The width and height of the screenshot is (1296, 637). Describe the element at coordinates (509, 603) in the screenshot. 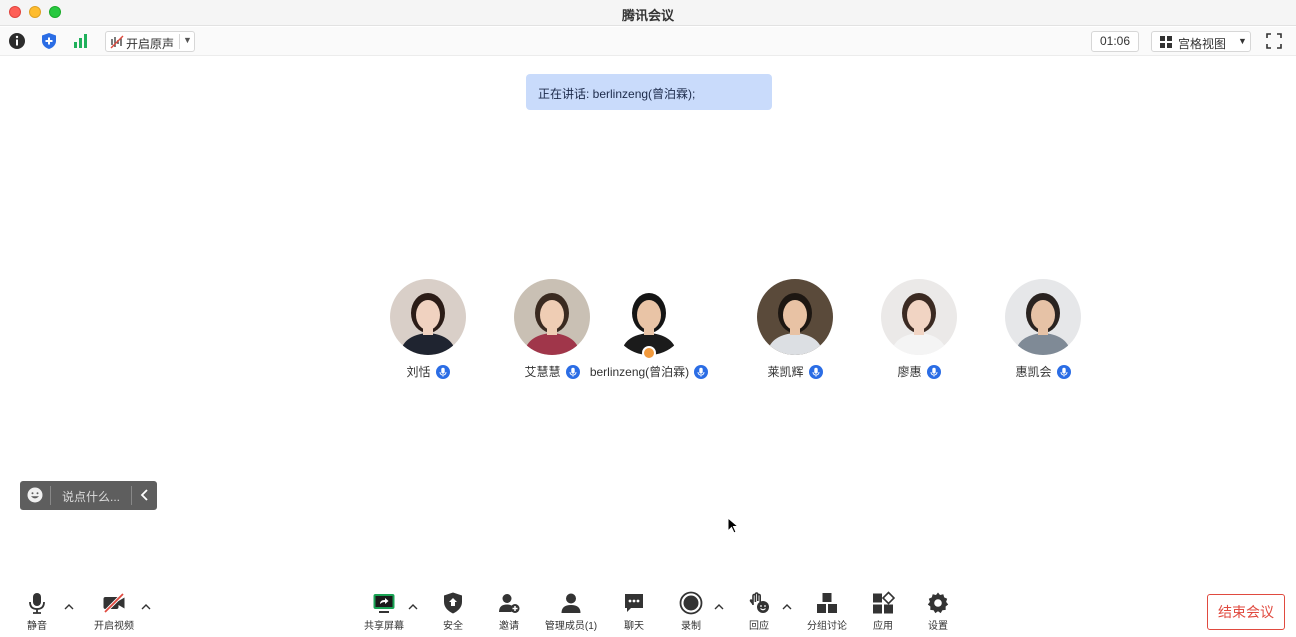

I see `add-user-icon` at that location.